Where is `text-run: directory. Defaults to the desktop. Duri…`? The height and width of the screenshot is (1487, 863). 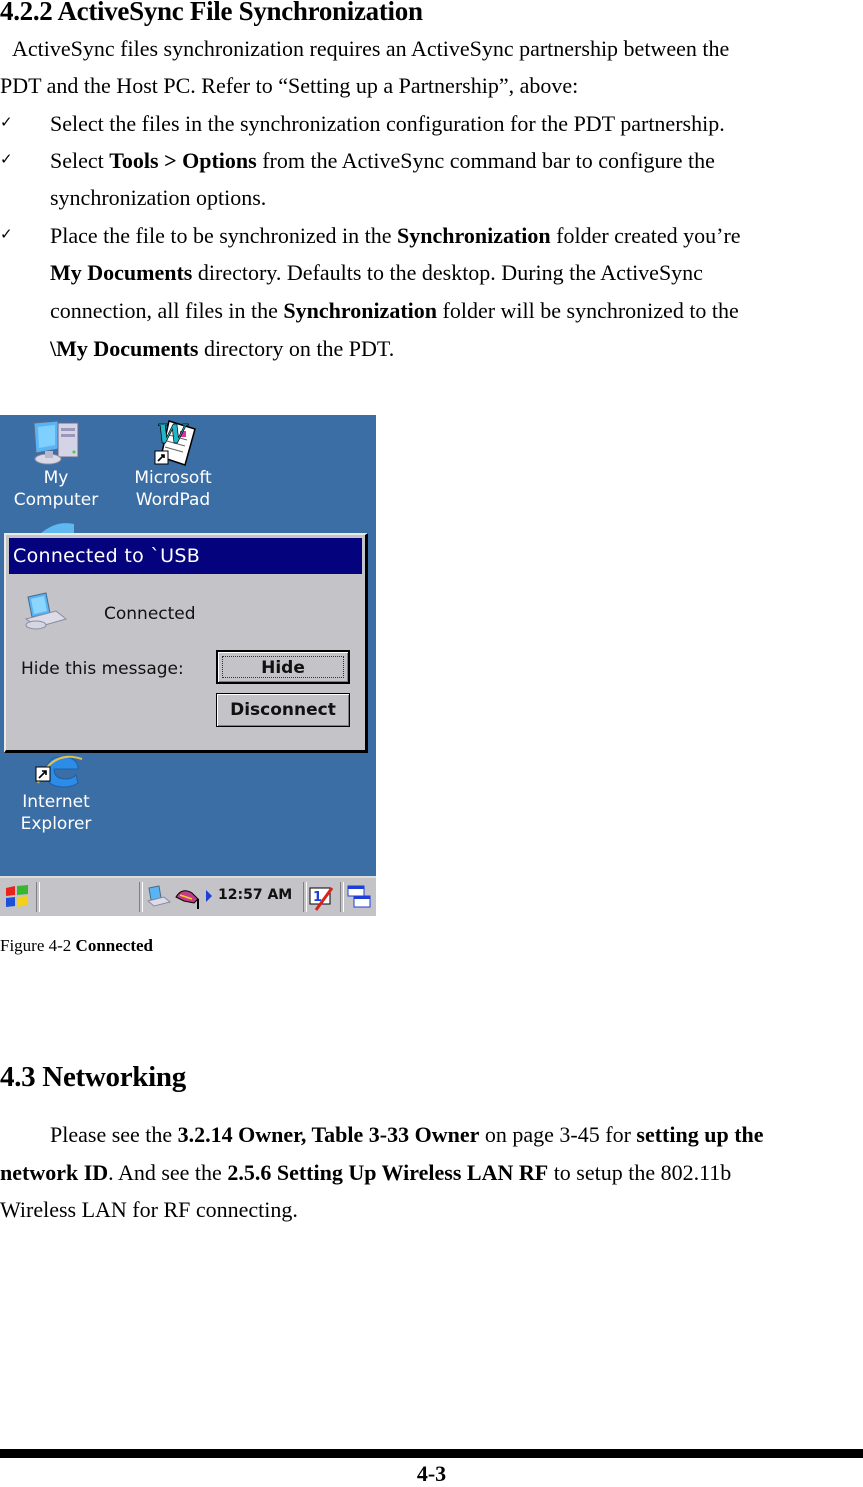
text-run: directory. Defaults to the desktop. Duri… is located at coordinates (447, 272).